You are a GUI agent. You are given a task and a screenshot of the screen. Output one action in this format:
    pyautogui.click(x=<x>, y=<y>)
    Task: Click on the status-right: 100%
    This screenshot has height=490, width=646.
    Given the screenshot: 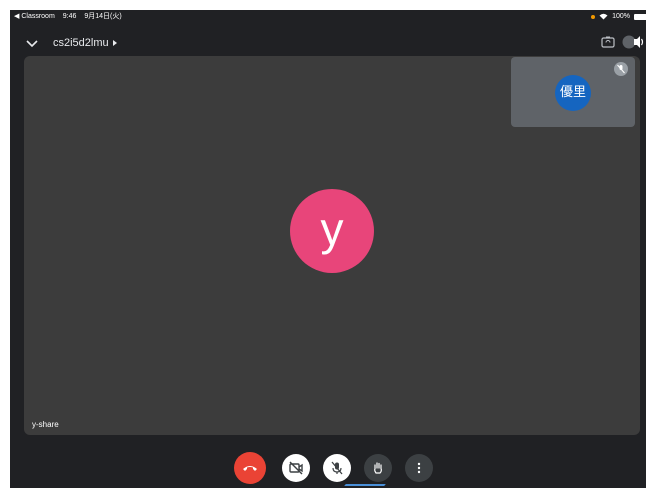 What is the action you would take?
    pyautogui.click(x=618, y=16)
    